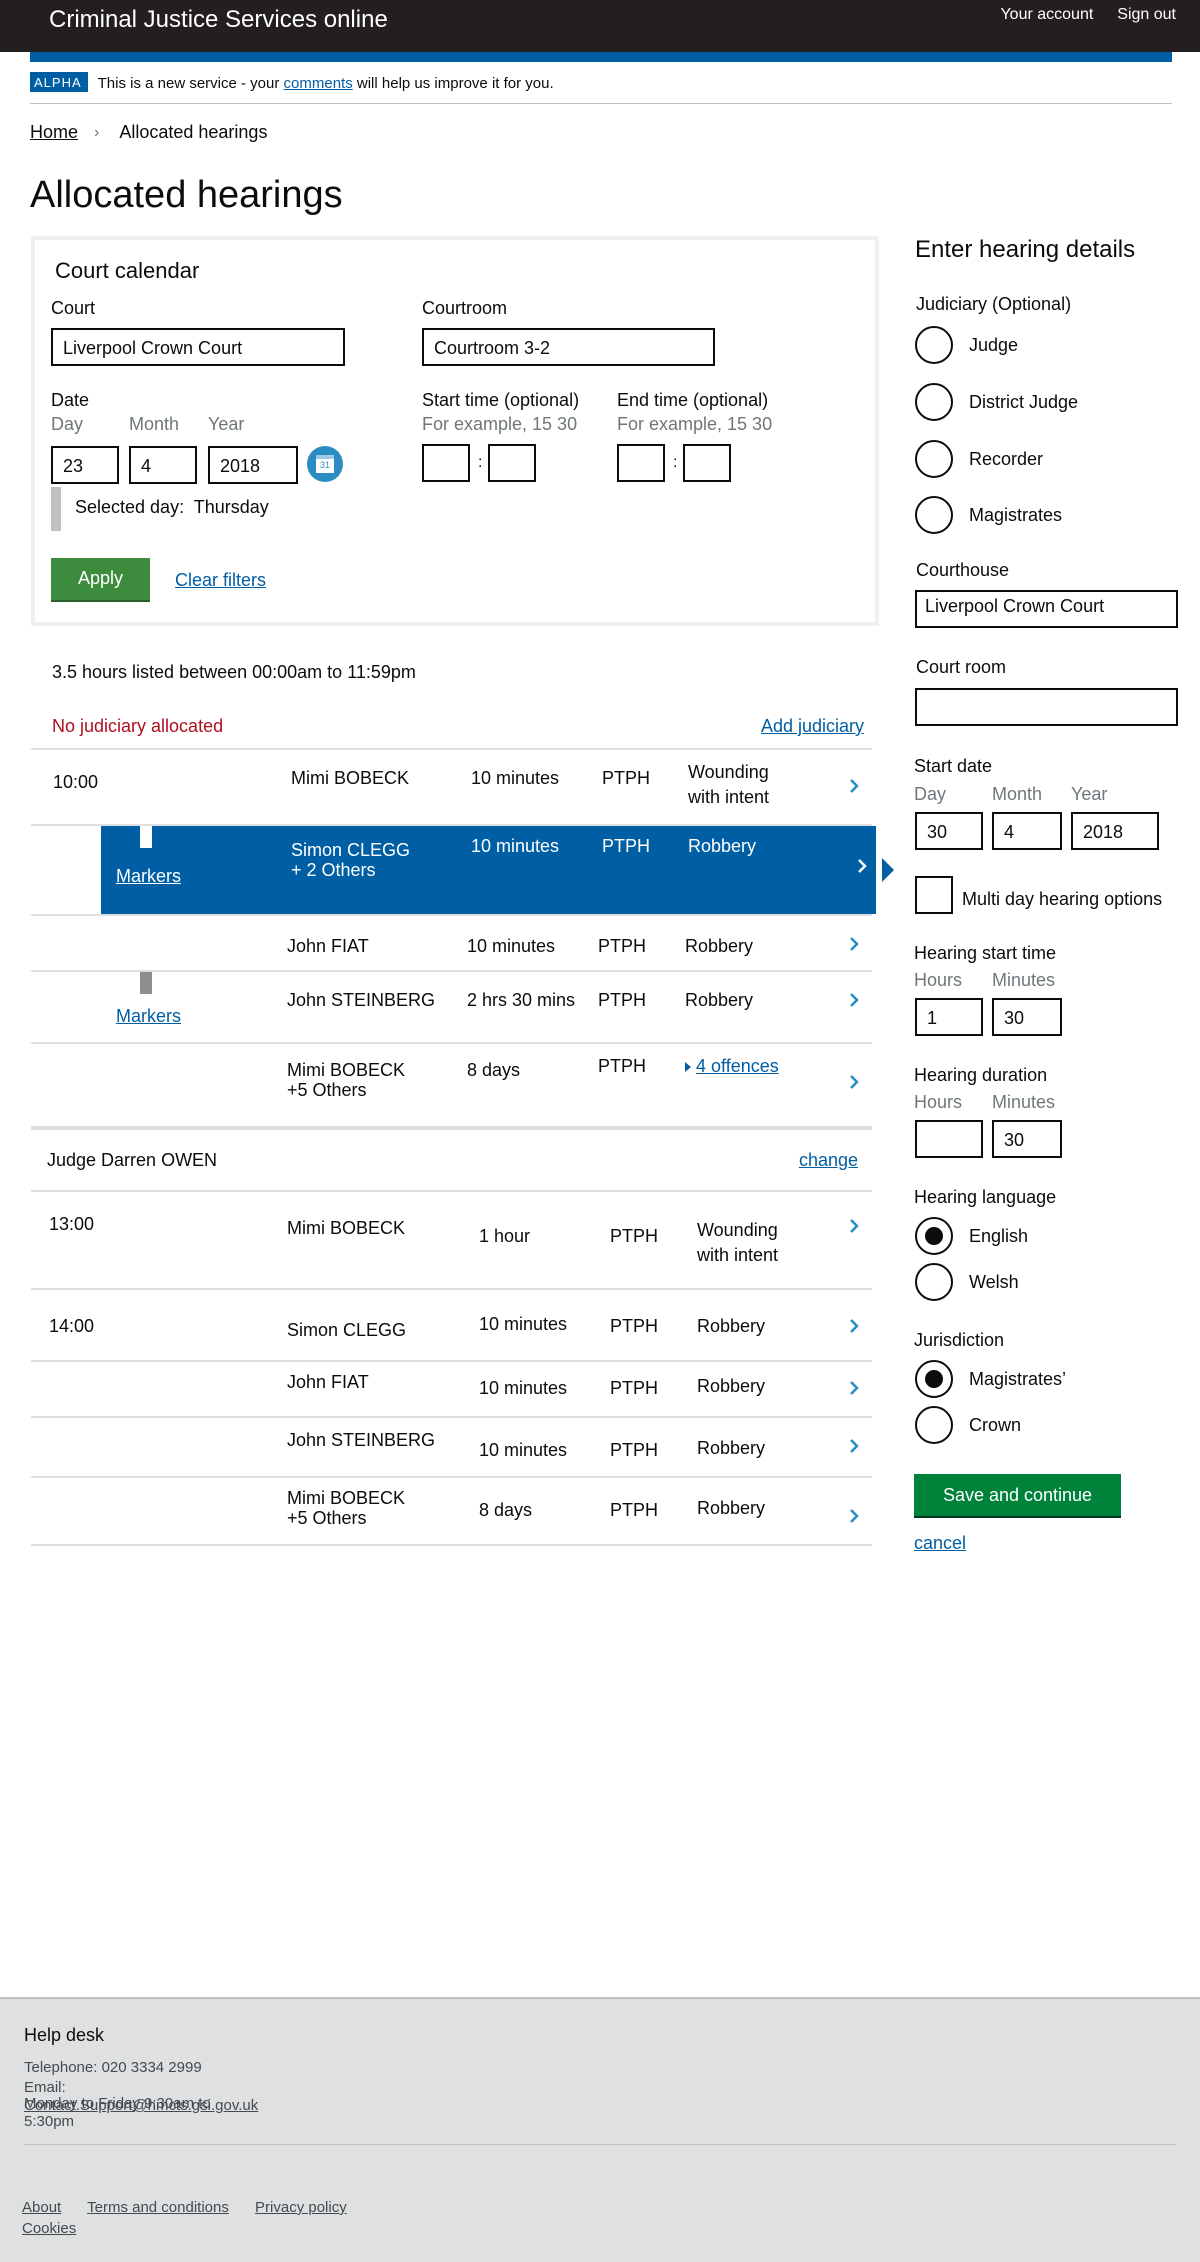 The height and width of the screenshot is (2262, 1200). What do you see at coordinates (501, 400) in the screenshot?
I see `start-time-label: Start time (optional)` at bounding box center [501, 400].